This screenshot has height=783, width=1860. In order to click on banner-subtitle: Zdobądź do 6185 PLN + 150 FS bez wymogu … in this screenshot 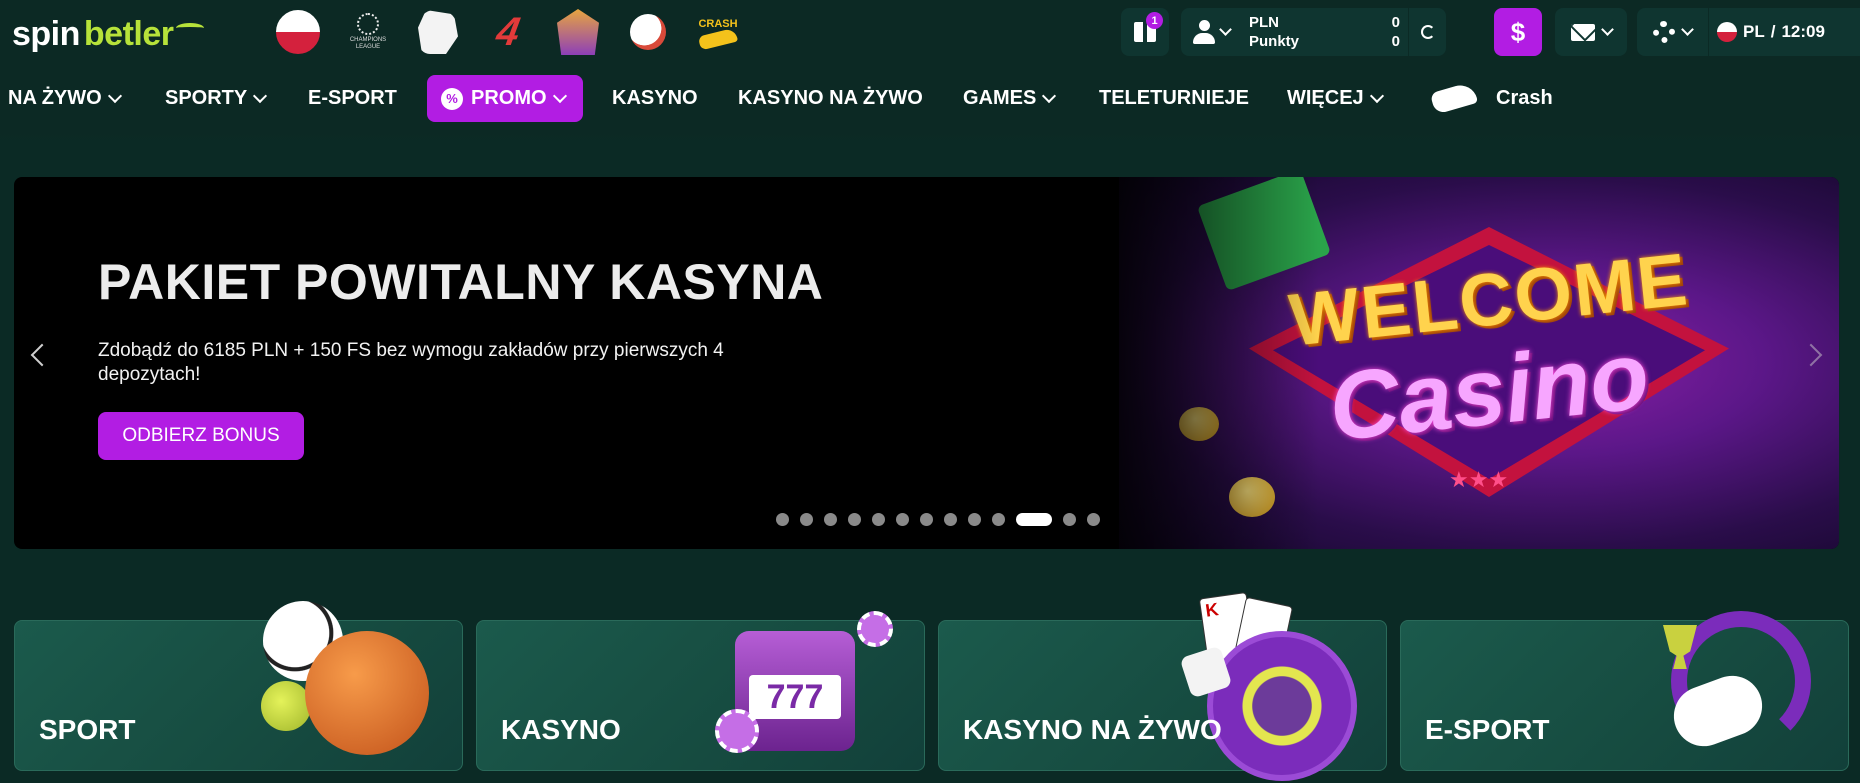, I will do `click(411, 362)`.